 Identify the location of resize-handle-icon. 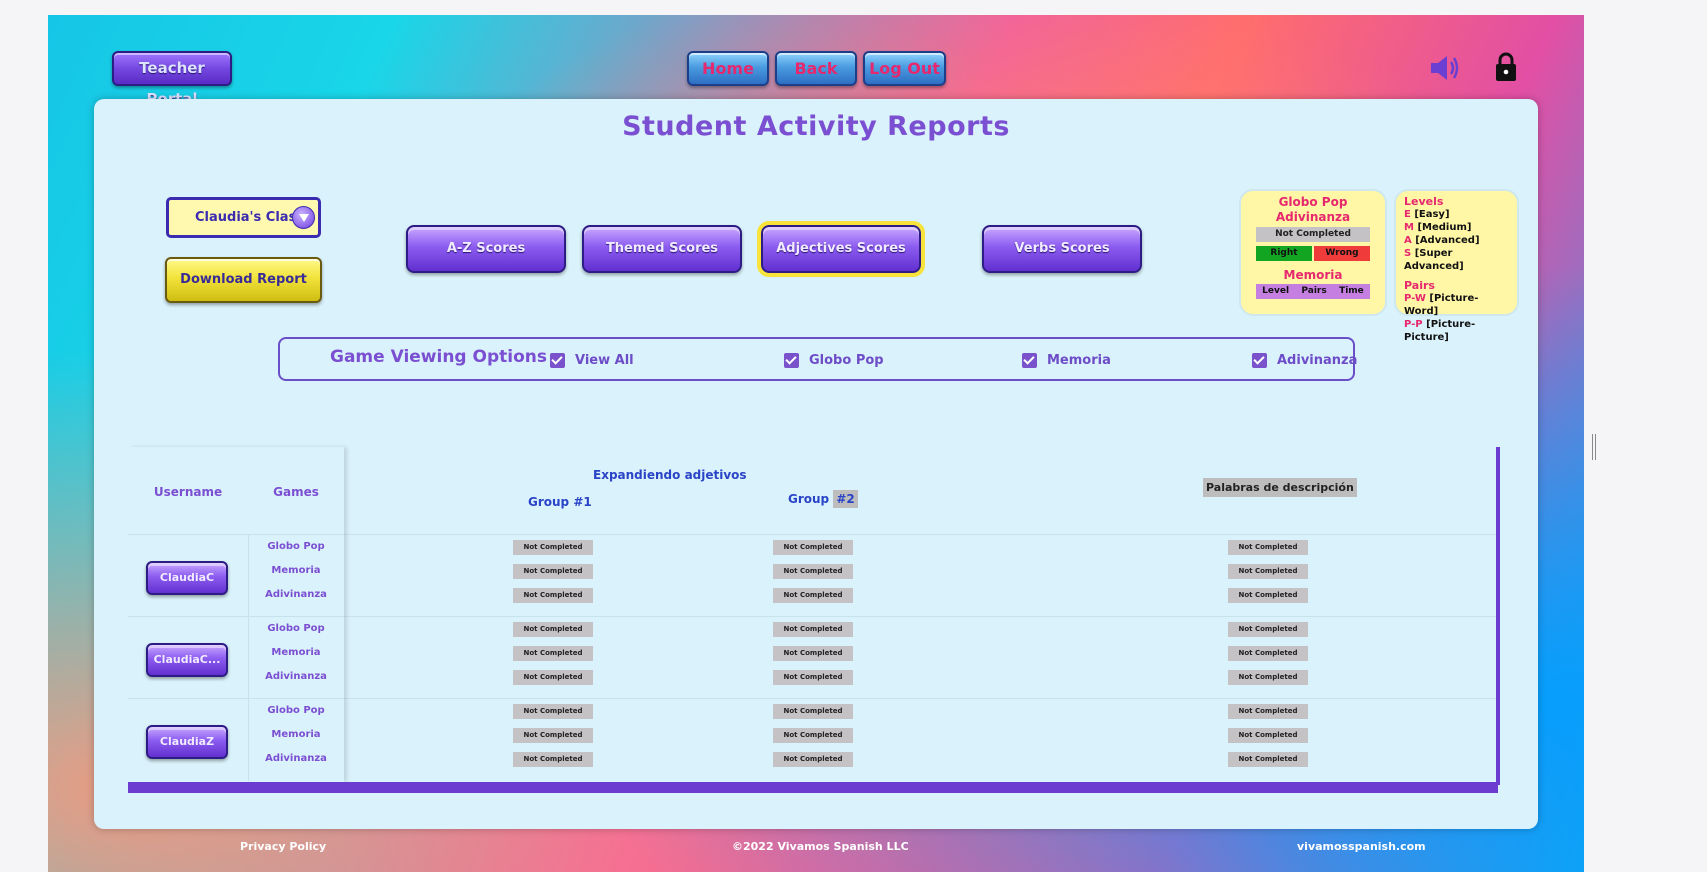
(1594, 447).